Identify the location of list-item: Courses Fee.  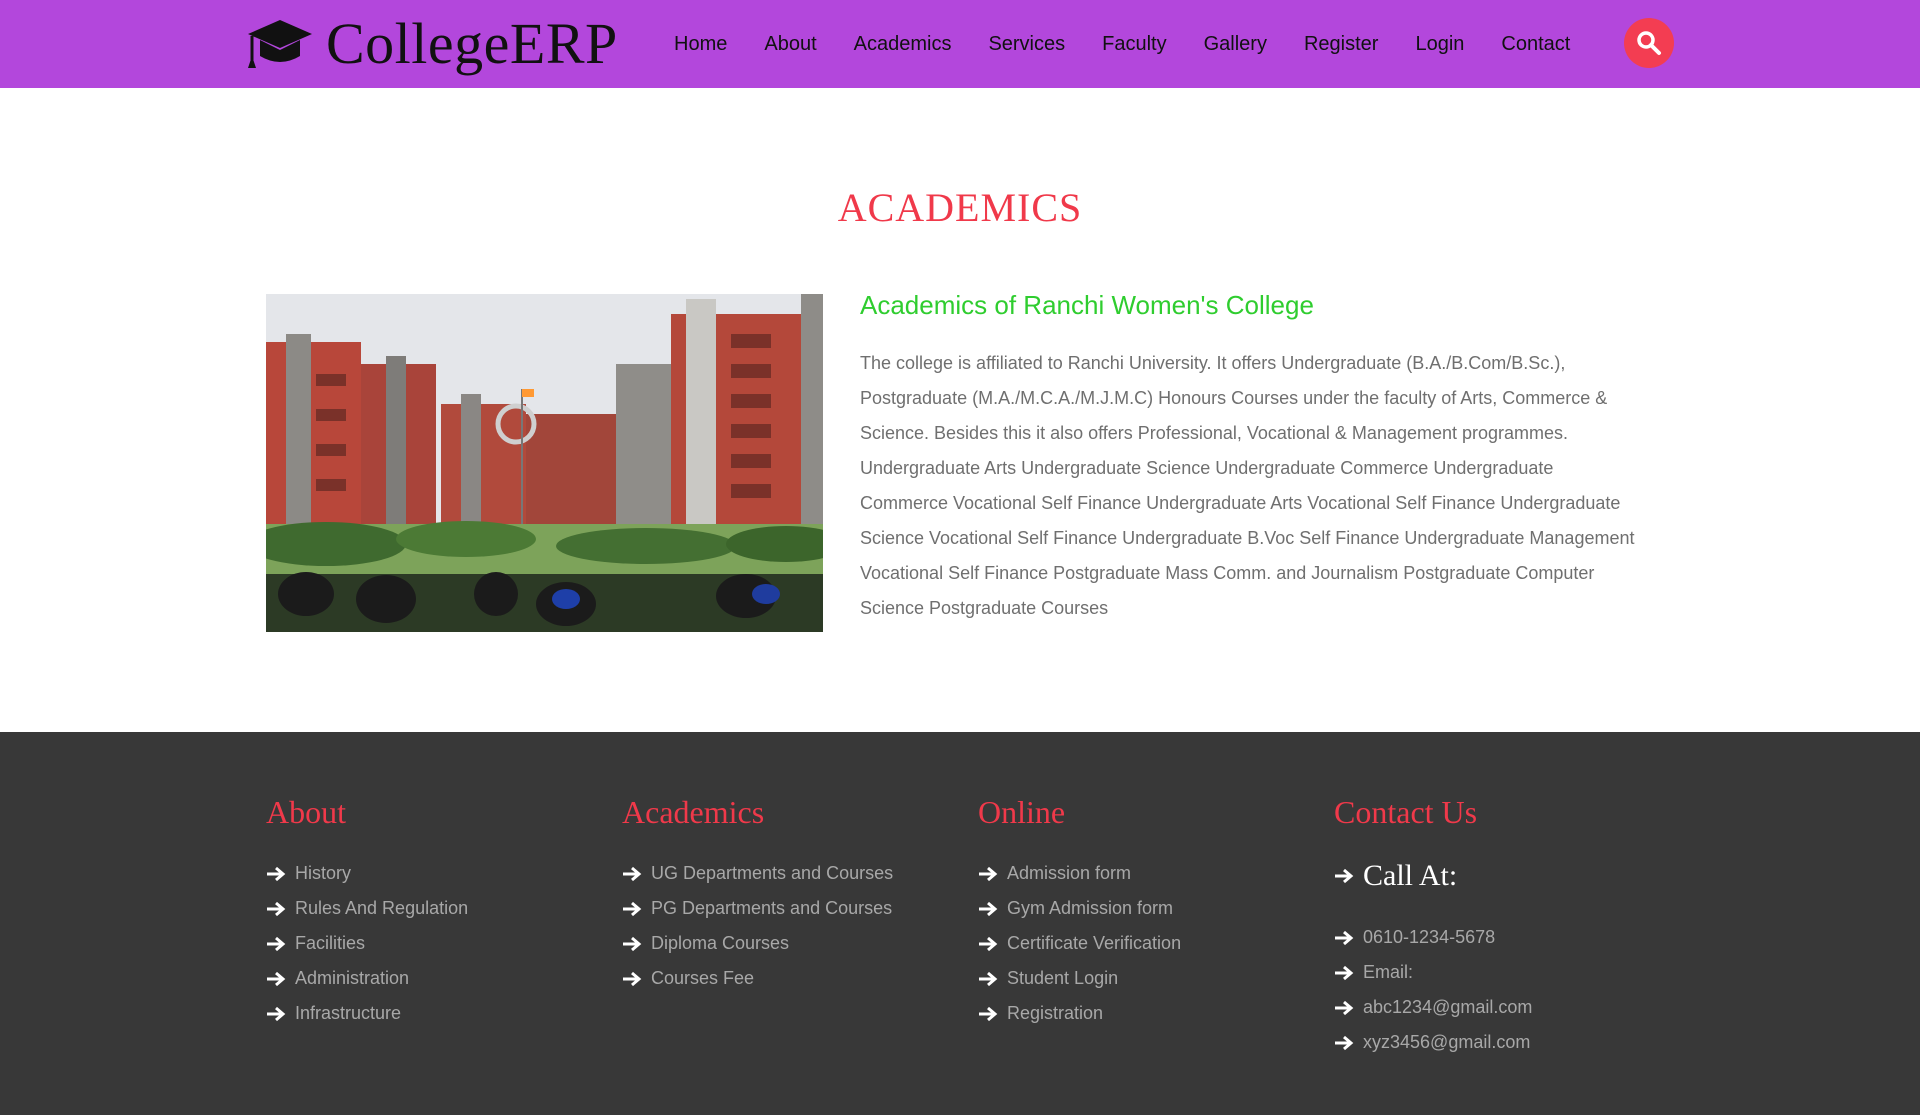
(757, 978).